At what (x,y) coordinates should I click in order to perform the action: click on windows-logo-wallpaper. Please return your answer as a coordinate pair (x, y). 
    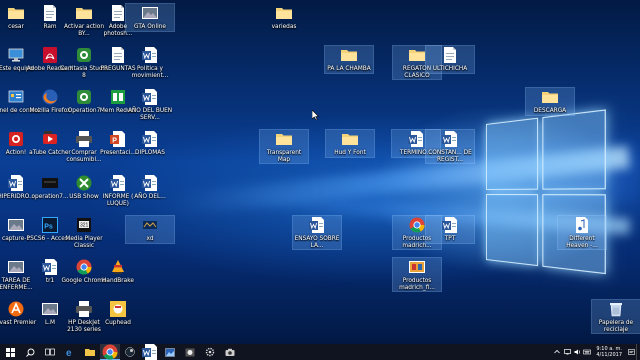
    Looking at the image, I should click on (546, 192).